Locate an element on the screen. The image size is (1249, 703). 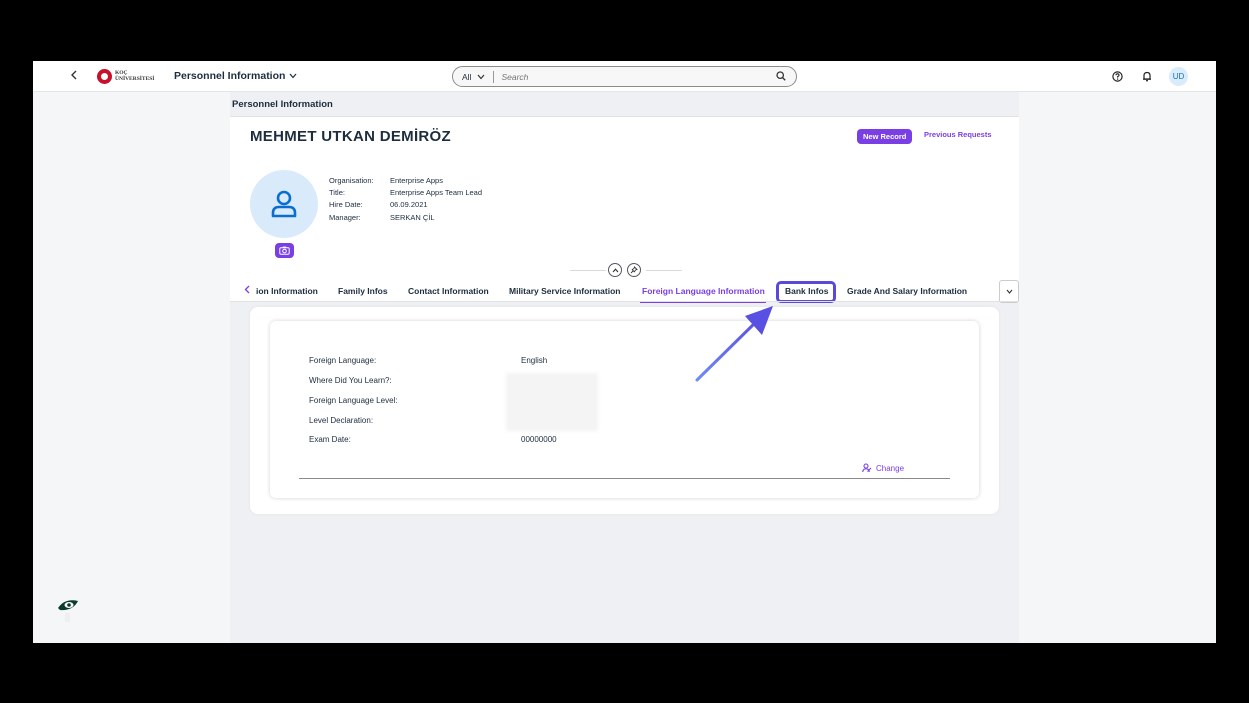
previous-requests-link: Previous Requests is located at coordinates (958, 134).